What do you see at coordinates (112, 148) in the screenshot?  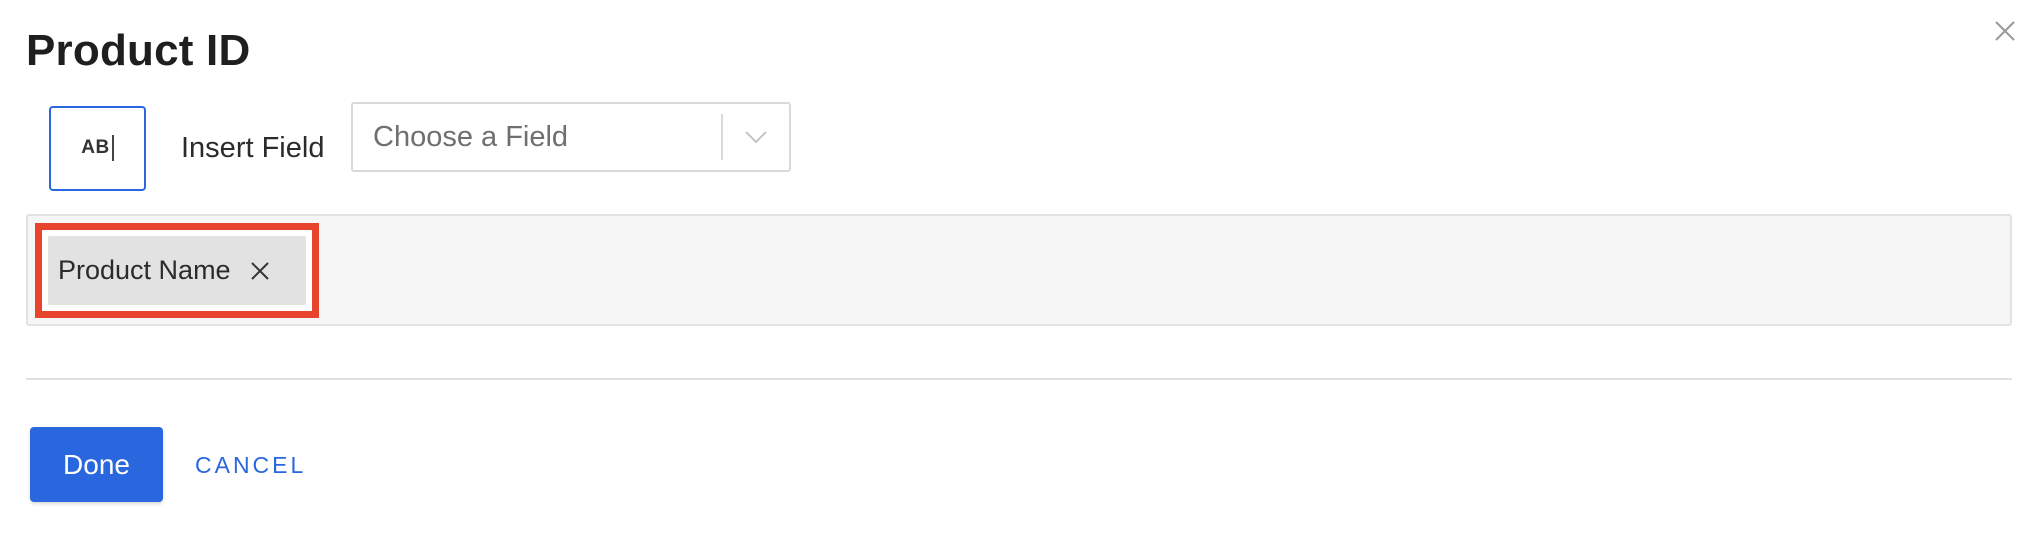 I see `text-cursor-icon` at bounding box center [112, 148].